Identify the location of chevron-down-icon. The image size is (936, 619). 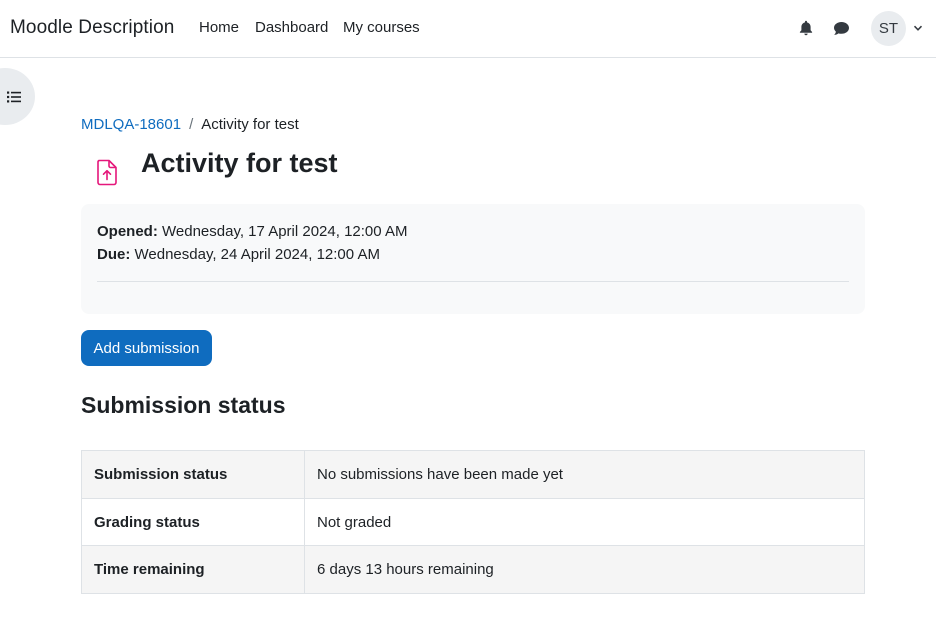
(918, 28).